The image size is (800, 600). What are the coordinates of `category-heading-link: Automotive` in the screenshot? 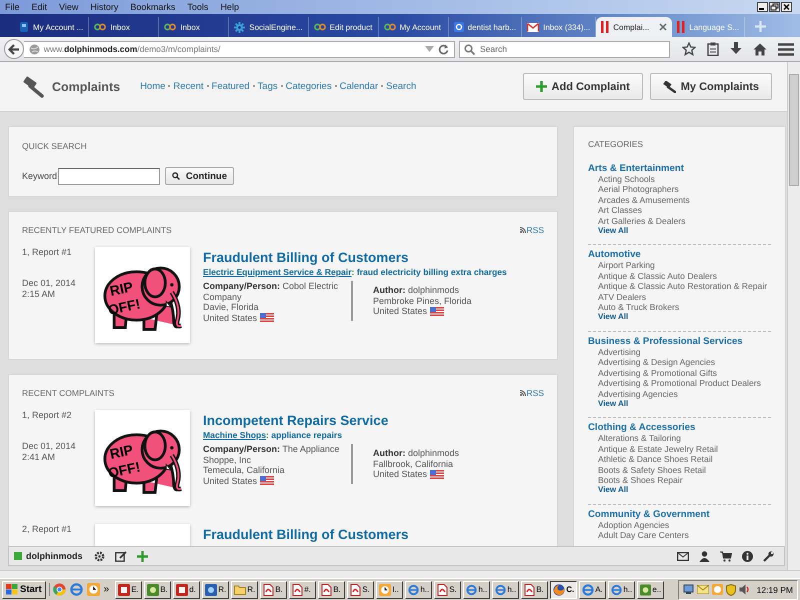 It's located at (679, 254).